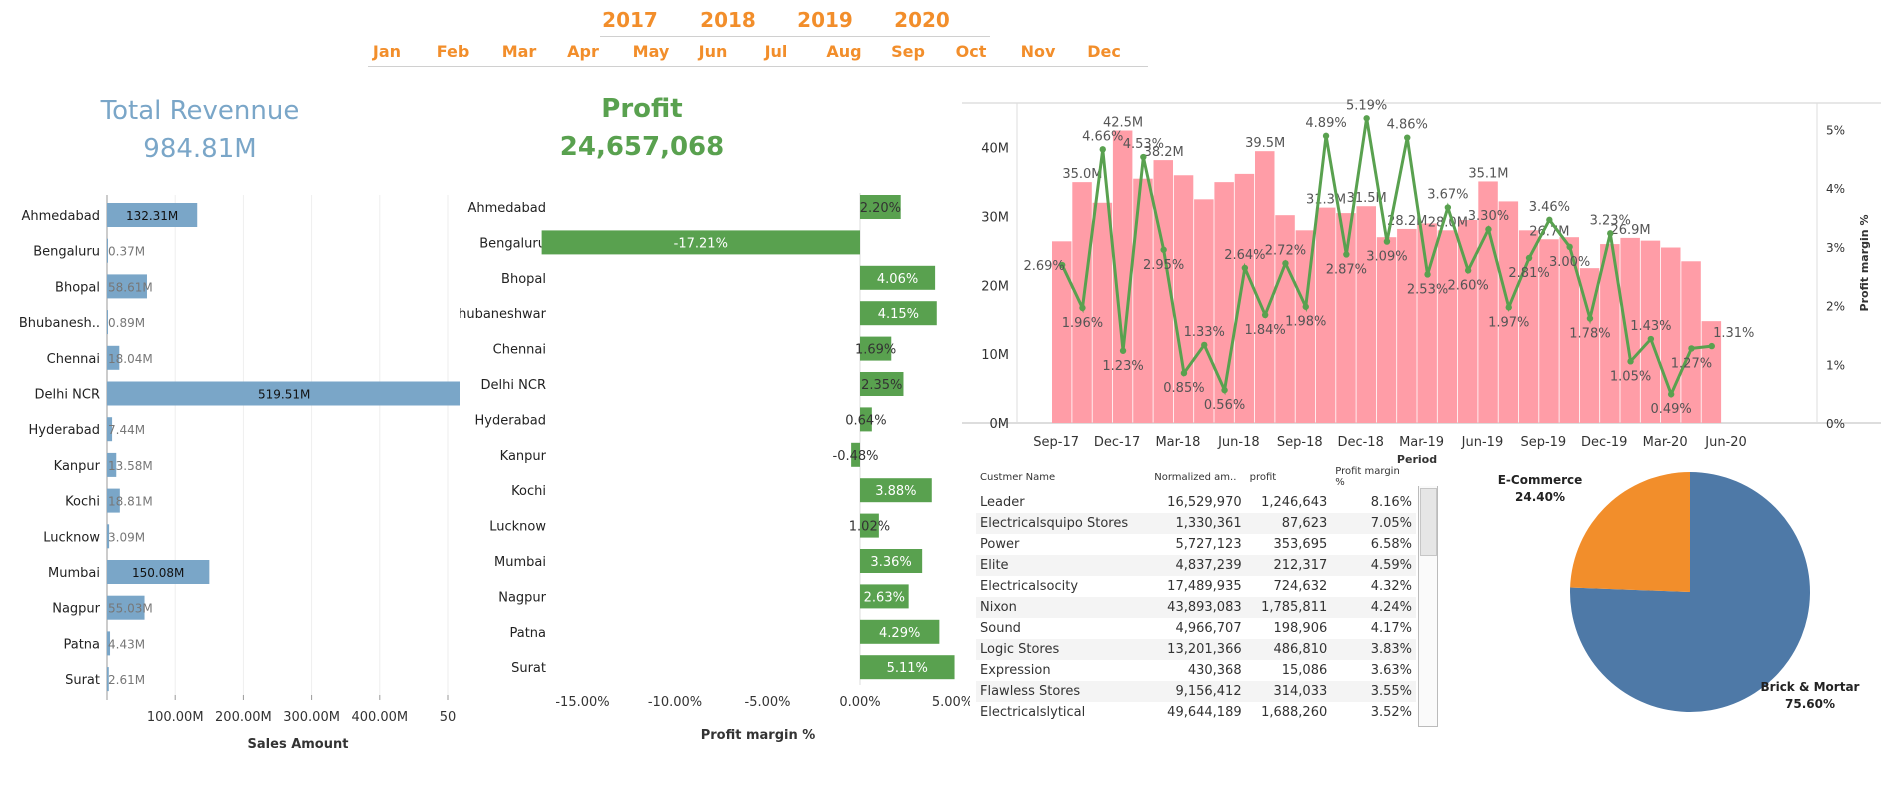  Describe the element at coordinates (713, 51) in the screenshot. I see `month-filter-item: Jun` at that location.